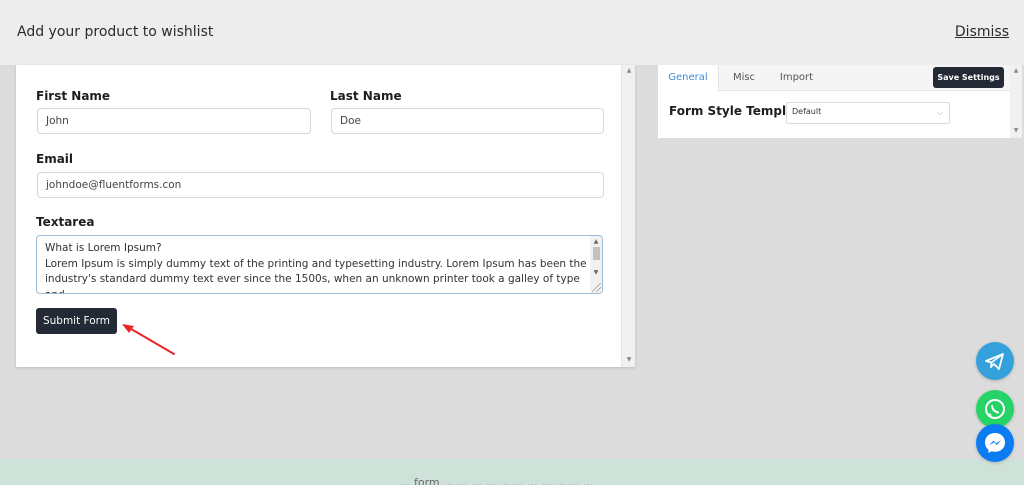 Image resolution: width=1024 pixels, height=485 pixels. What do you see at coordinates (512, 32) in the screenshot?
I see `notification-bar: Add your product to wishlist Dismiss` at bounding box center [512, 32].